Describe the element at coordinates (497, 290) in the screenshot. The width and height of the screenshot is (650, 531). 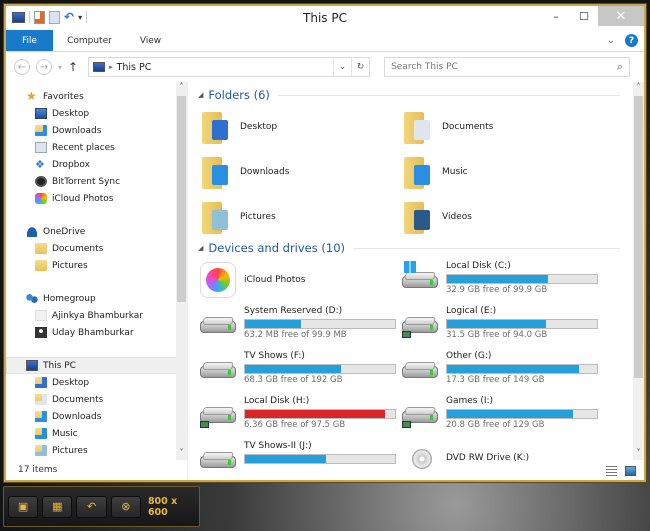
I see `drive-free-space: 32.9 GB free of 99.9 GB` at that location.